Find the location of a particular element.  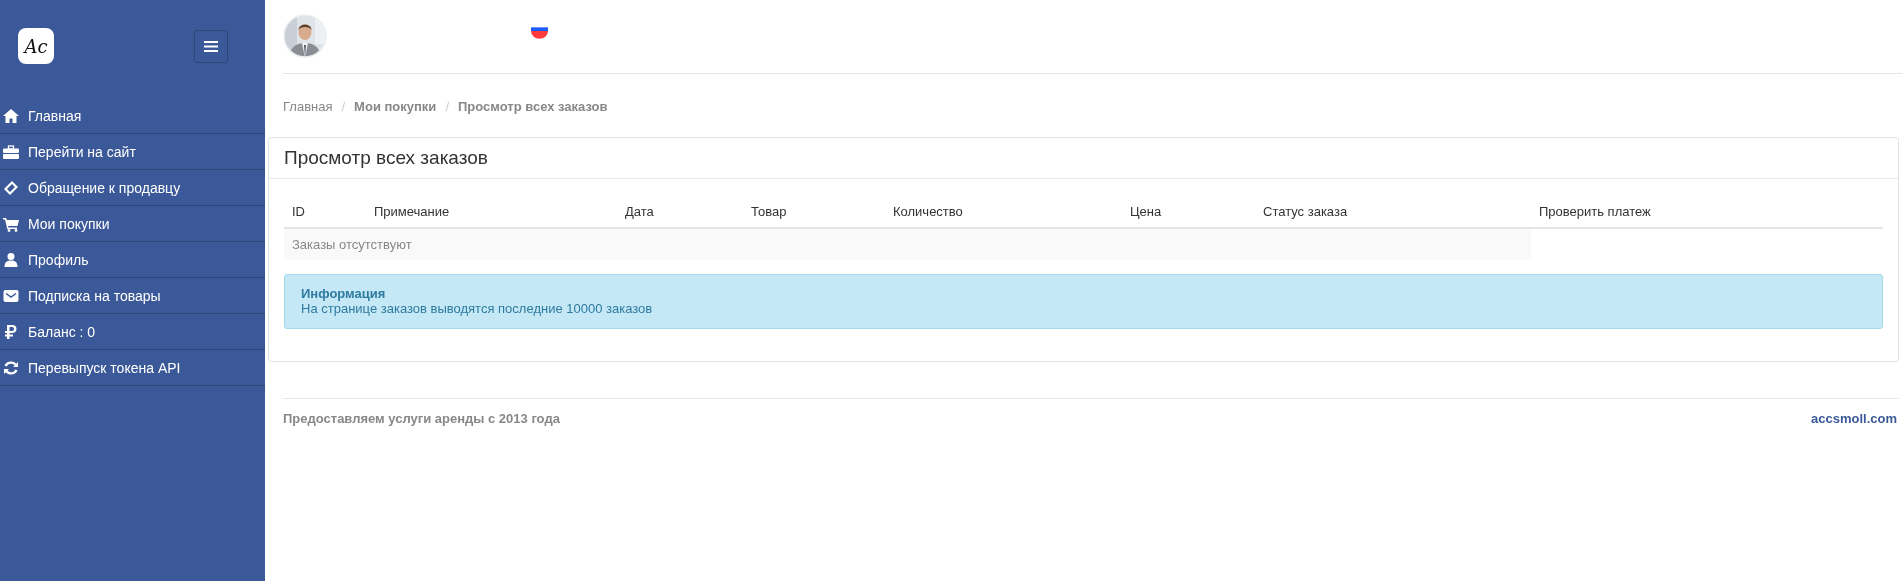

footer-text: Предоставляем услуги аренды с 2013 года is located at coordinates (421, 418).